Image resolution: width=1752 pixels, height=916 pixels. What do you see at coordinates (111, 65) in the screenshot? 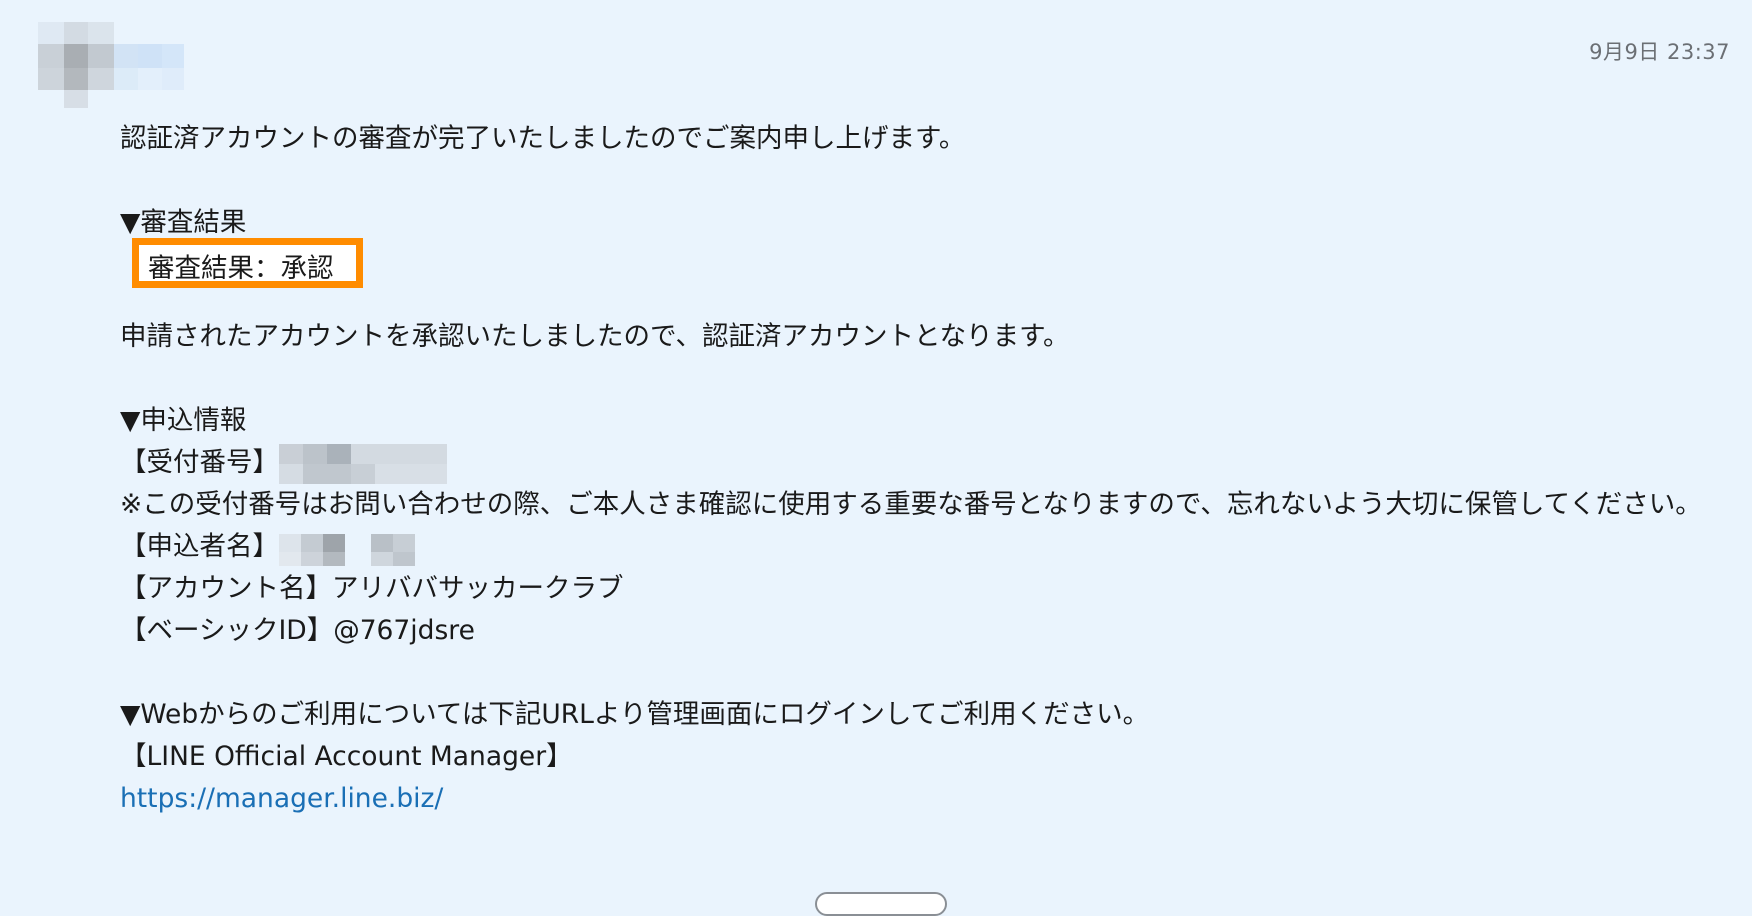
I see `sender-avatar` at bounding box center [111, 65].